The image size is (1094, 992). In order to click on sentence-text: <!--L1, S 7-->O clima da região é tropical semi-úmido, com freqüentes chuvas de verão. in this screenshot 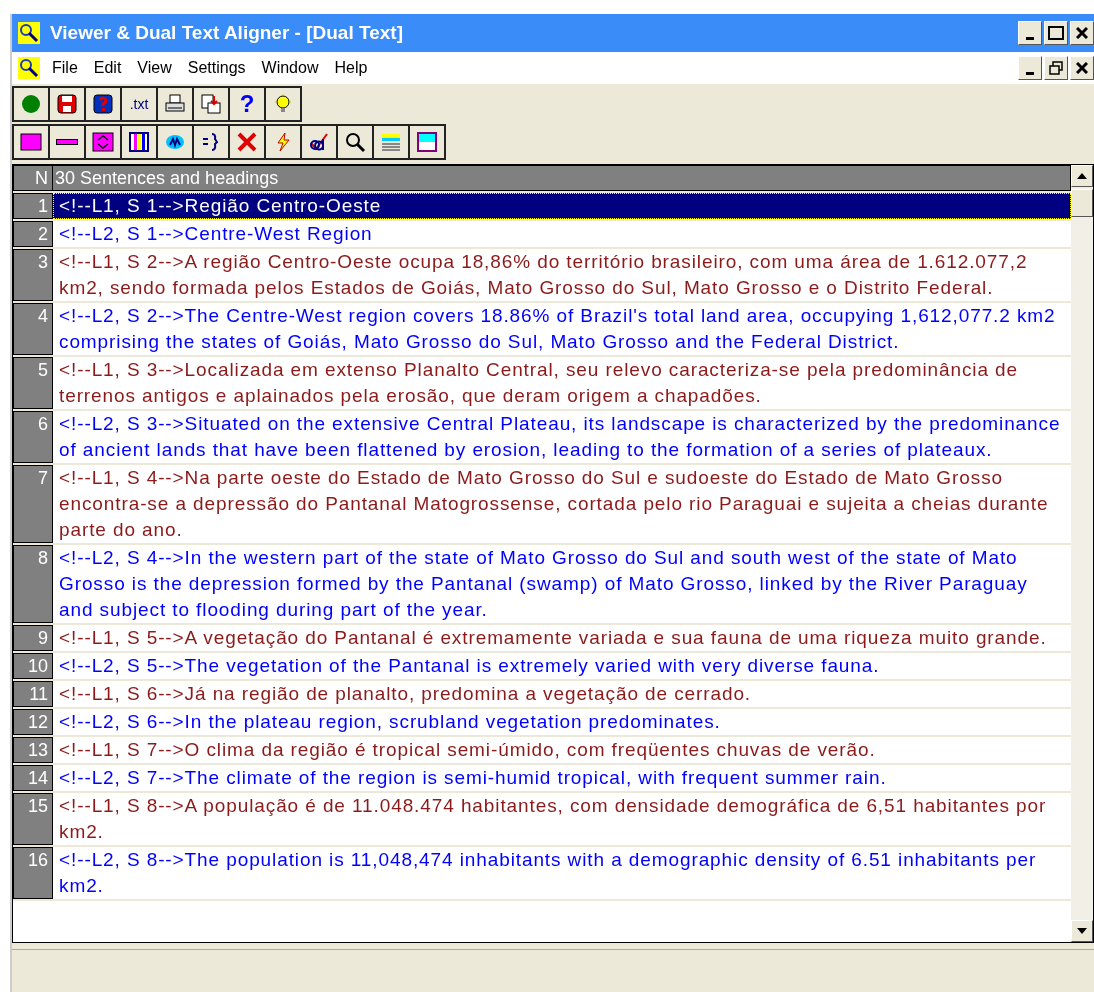, I will do `click(562, 750)`.